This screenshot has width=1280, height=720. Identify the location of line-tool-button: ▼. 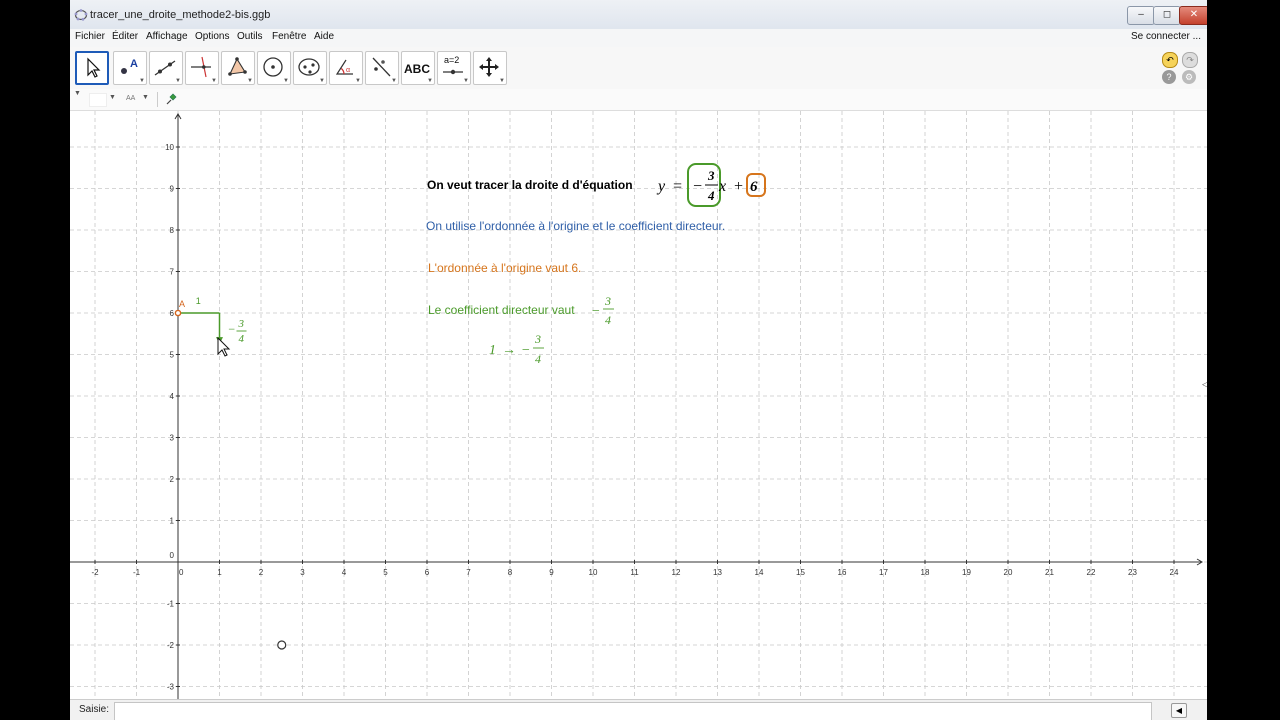
(166, 68).